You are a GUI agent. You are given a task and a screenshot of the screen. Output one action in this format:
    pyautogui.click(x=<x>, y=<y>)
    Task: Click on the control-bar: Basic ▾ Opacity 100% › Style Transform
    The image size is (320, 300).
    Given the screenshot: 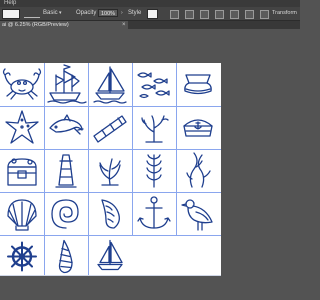 What is the action you would take?
    pyautogui.click(x=150, y=14)
    